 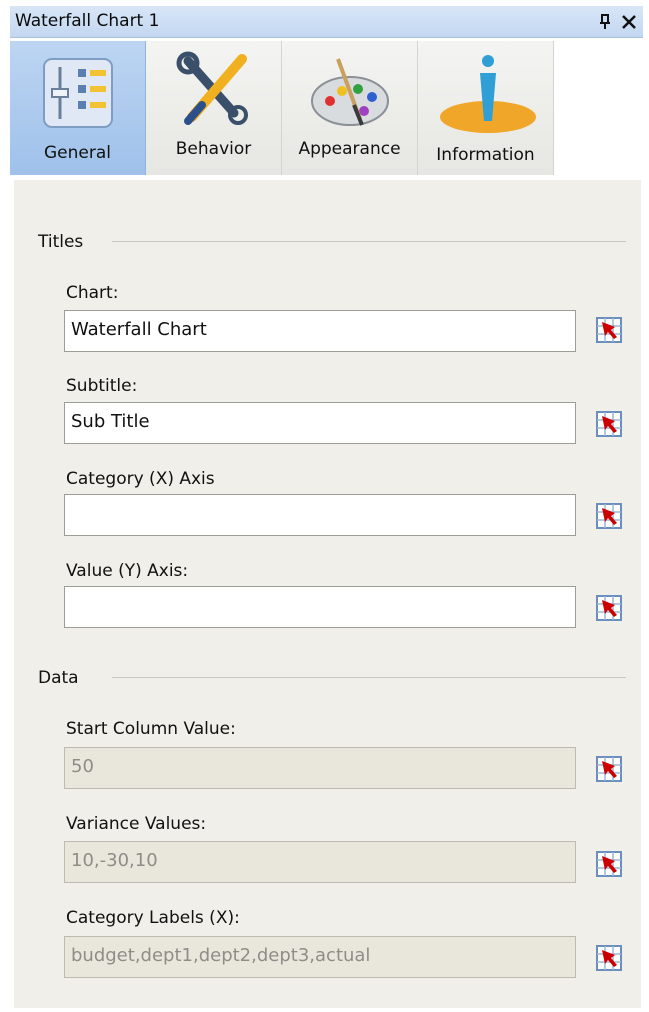 What do you see at coordinates (140, 479) in the screenshot?
I see `category-axis-label: Category (X) Axis` at bounding box center [140, 479].